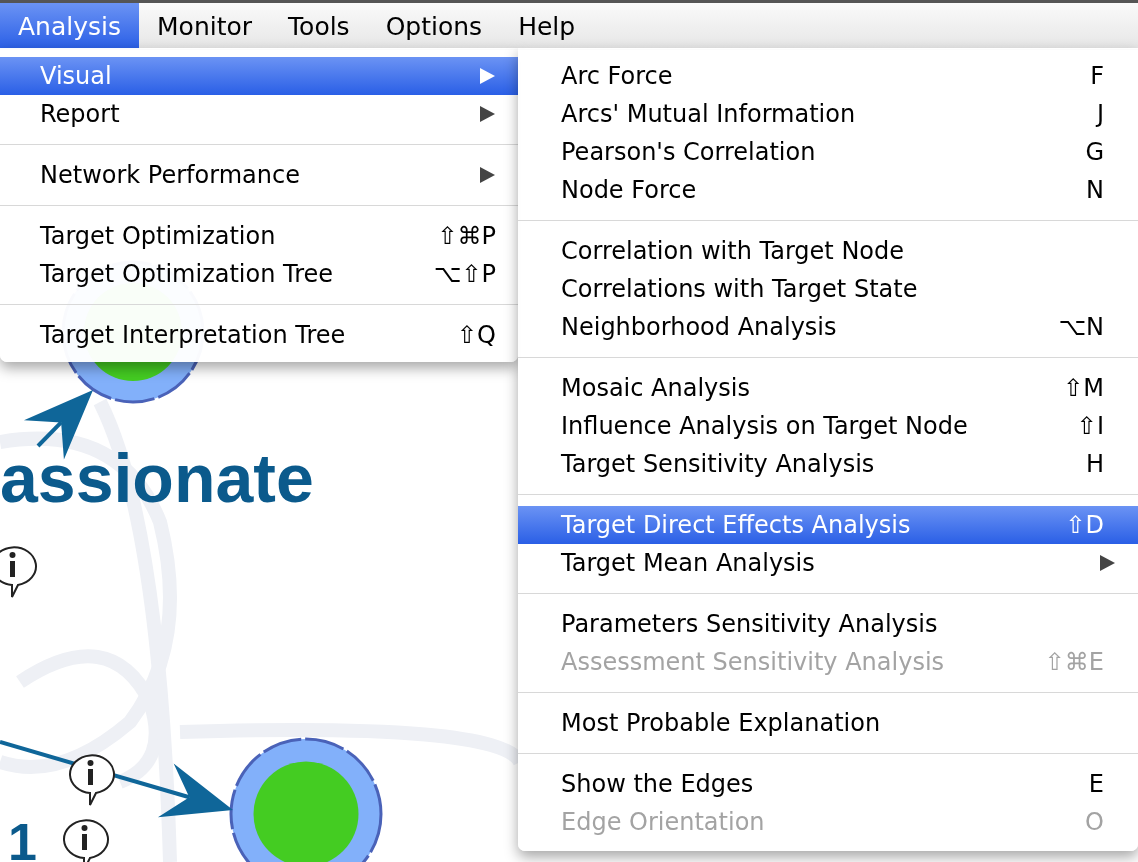 Image resolution: width=1138 pixels, height=862 pixels. Describe the element at coordinates (22, 837) in the screenshot. I see `node-title: 1` at that location.